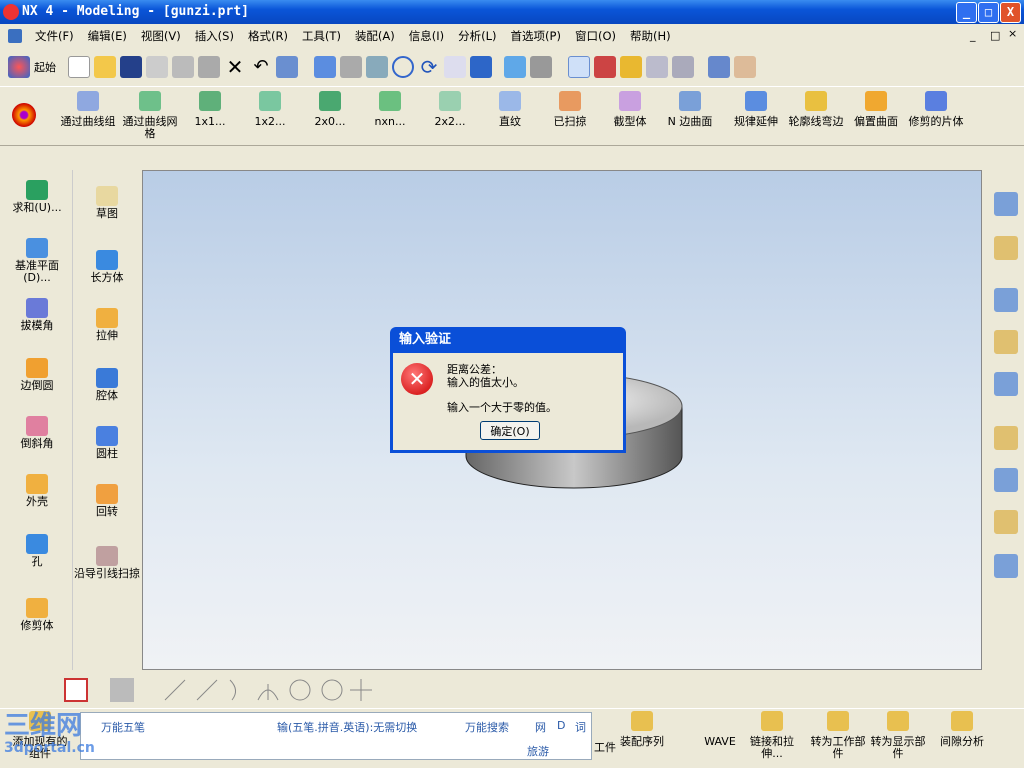 The width and height of the screenshot is (1024, 768). What do you see at coordinates (1006, 342) in the screenshot?
I see `training-icon` at bounding box center [1006, 342].